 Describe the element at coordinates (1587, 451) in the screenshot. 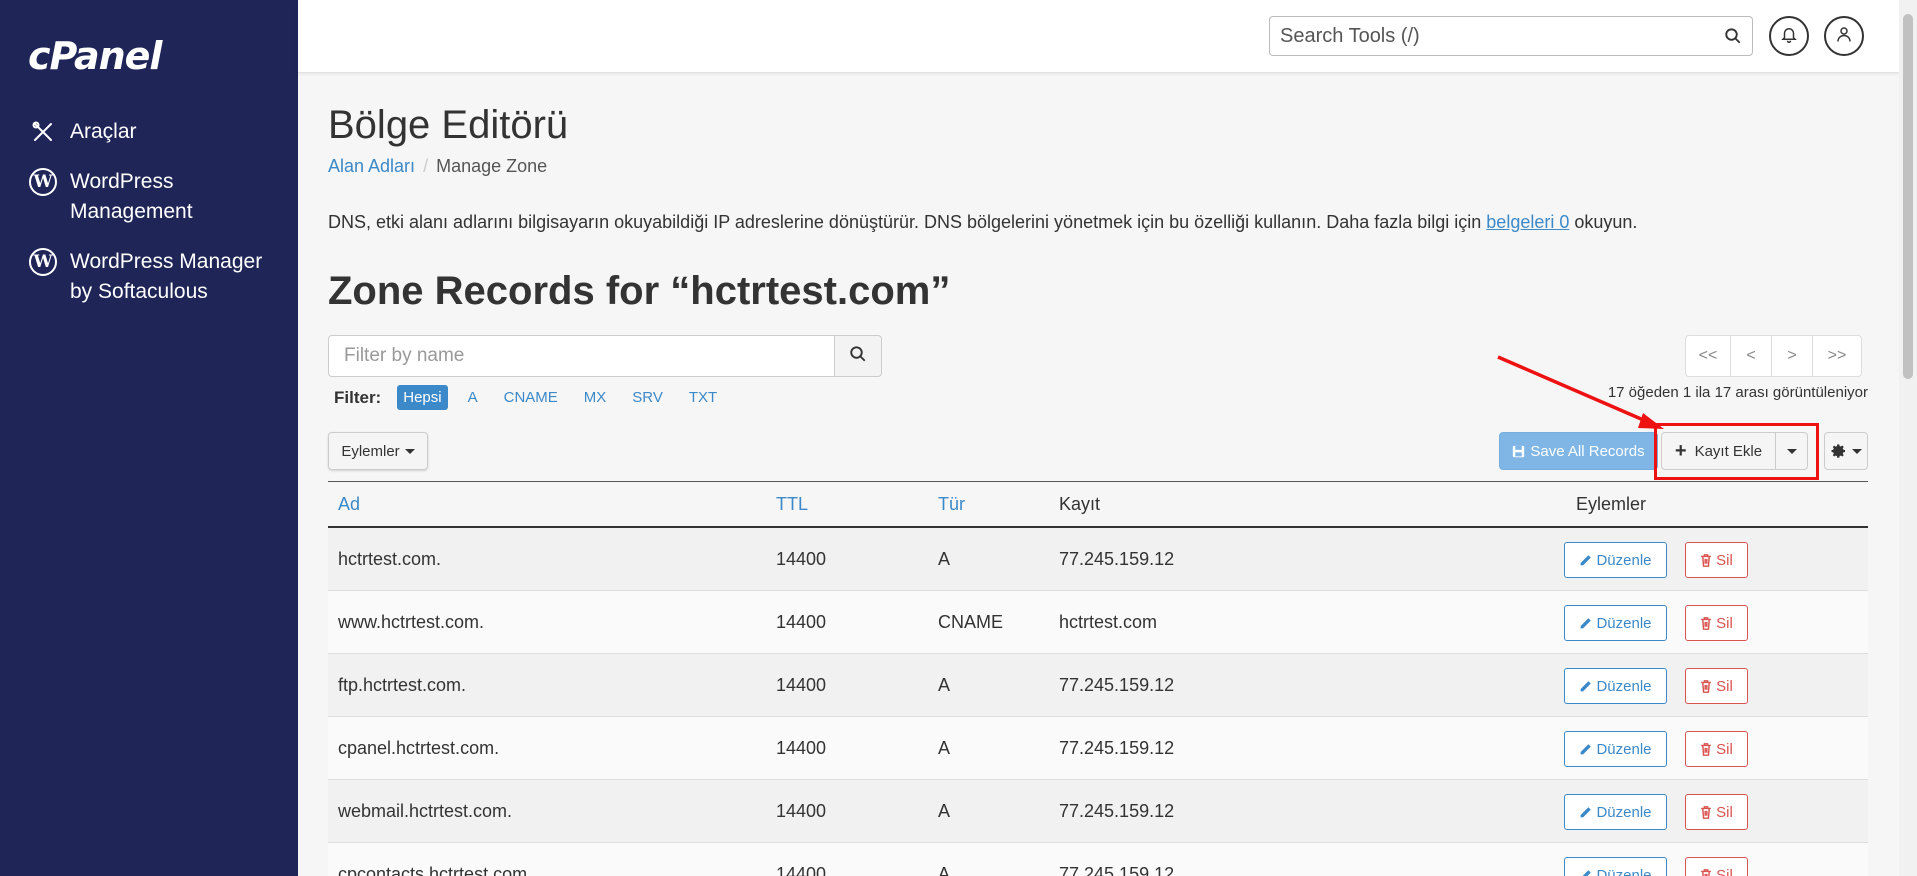

I see `save-label: Save All Records` at that location.